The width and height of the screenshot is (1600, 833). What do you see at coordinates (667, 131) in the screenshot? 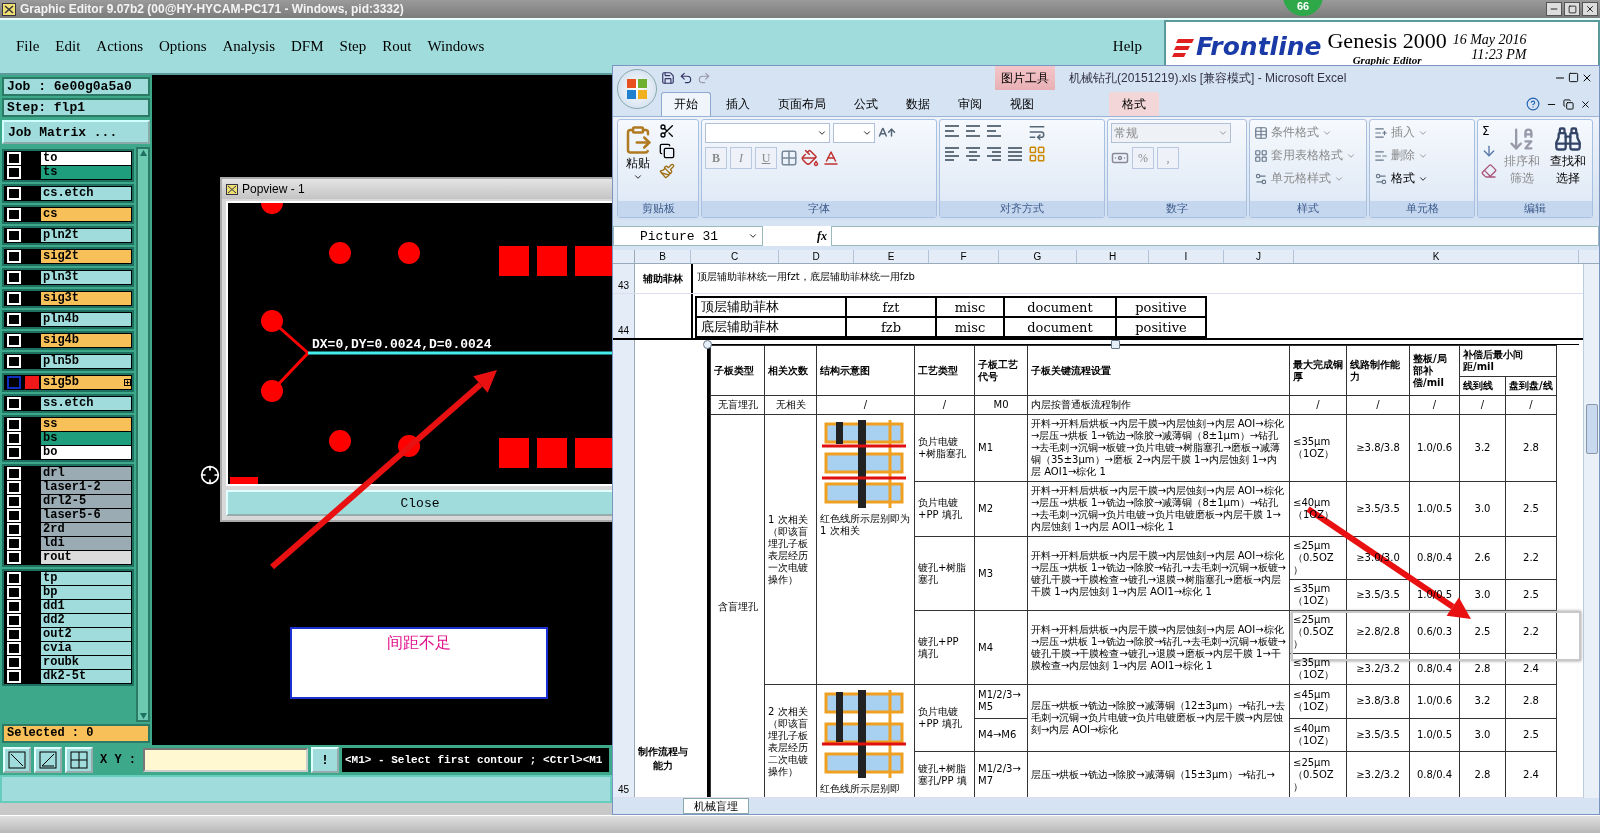
I see `cut-icon` at bounding box center [667, 131].